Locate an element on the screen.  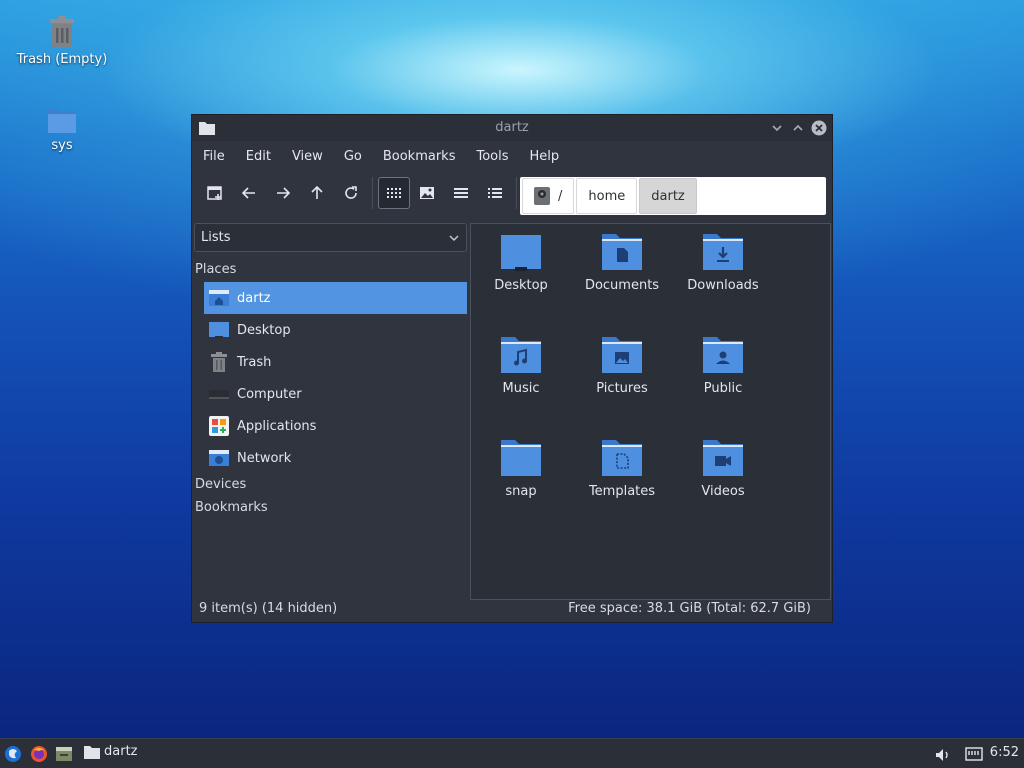
forward-button is located at coordinates (283, 193).